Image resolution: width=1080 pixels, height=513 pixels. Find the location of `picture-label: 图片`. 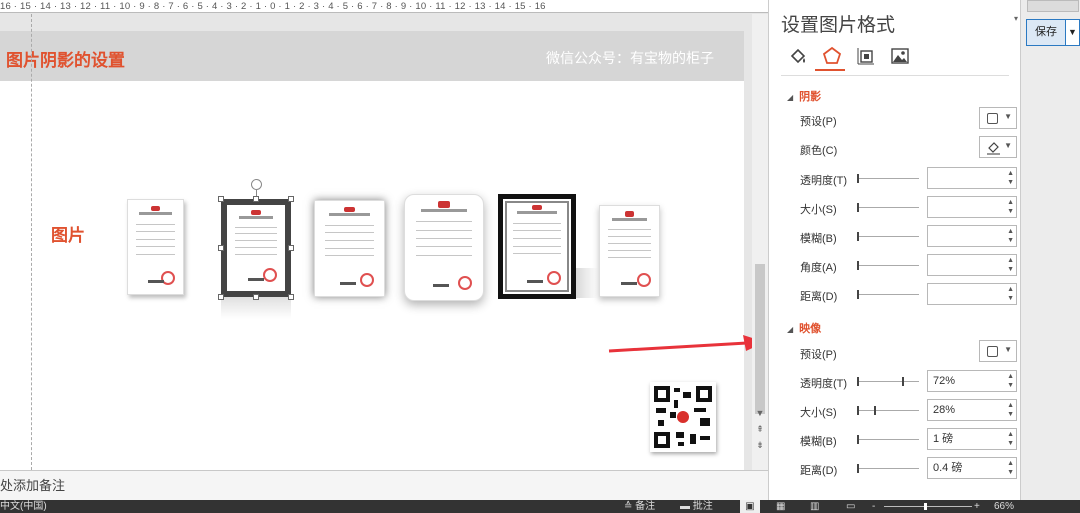

picture-label: 图片 is located at coordinates (68, 233).